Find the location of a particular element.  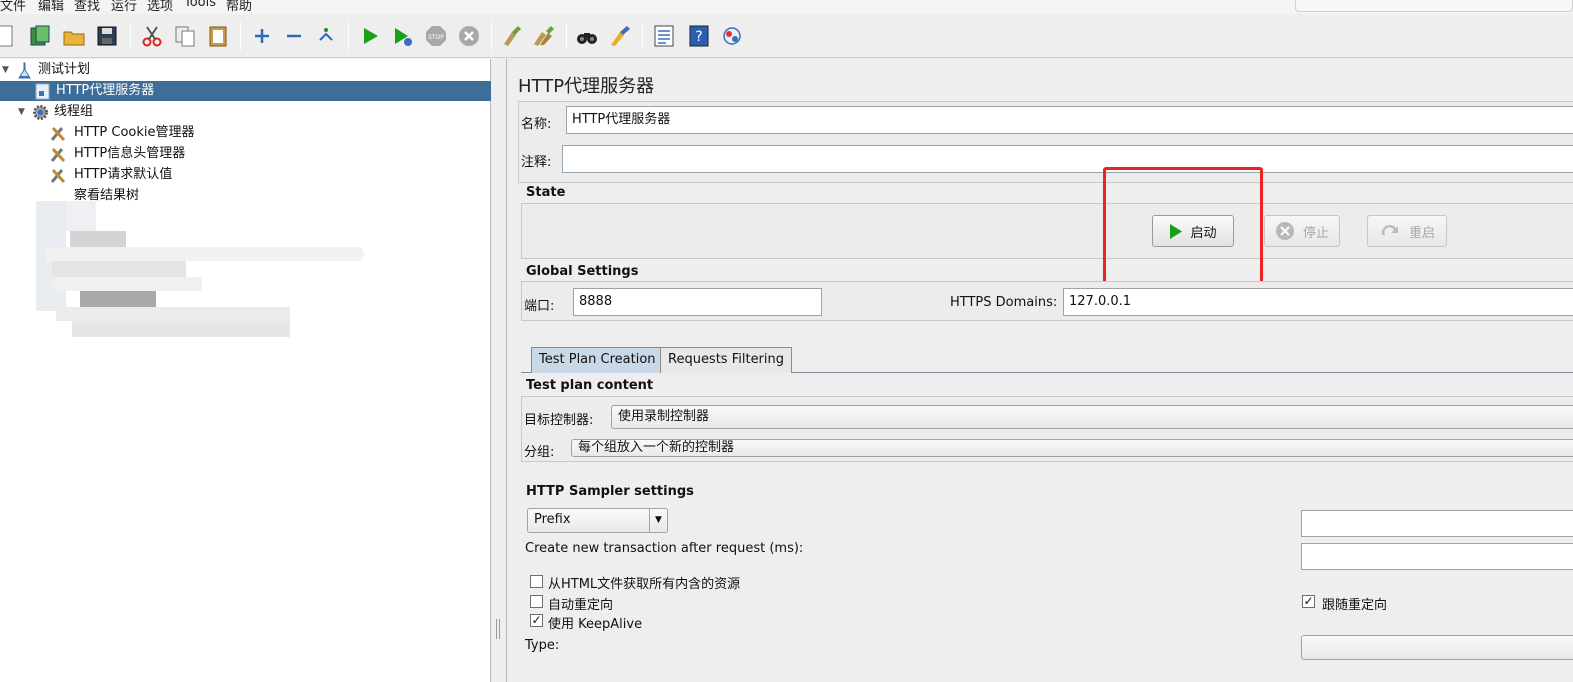

templates-icon is located at coordinates (40, 36).